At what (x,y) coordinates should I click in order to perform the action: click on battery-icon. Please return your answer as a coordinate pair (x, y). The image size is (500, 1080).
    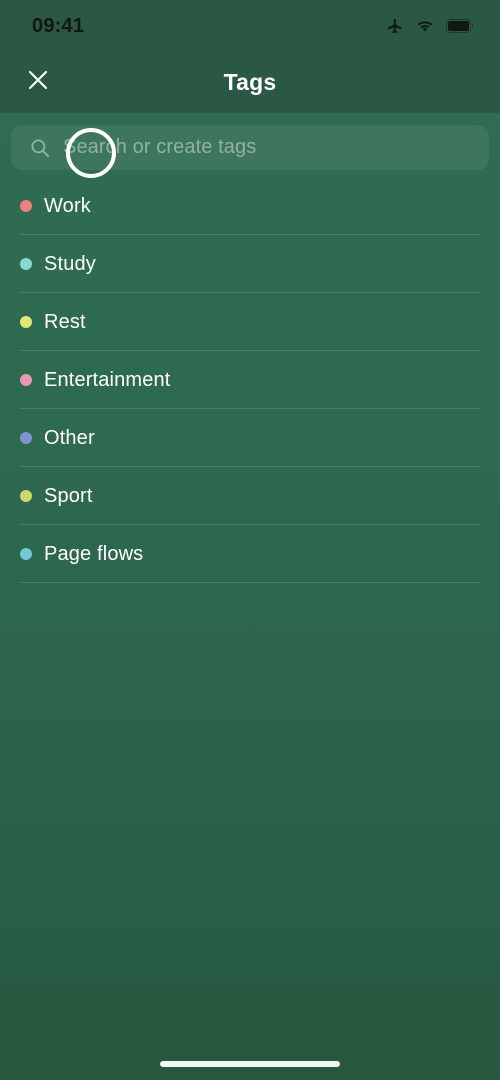
    Looking at the image, I should click on (460, 26).